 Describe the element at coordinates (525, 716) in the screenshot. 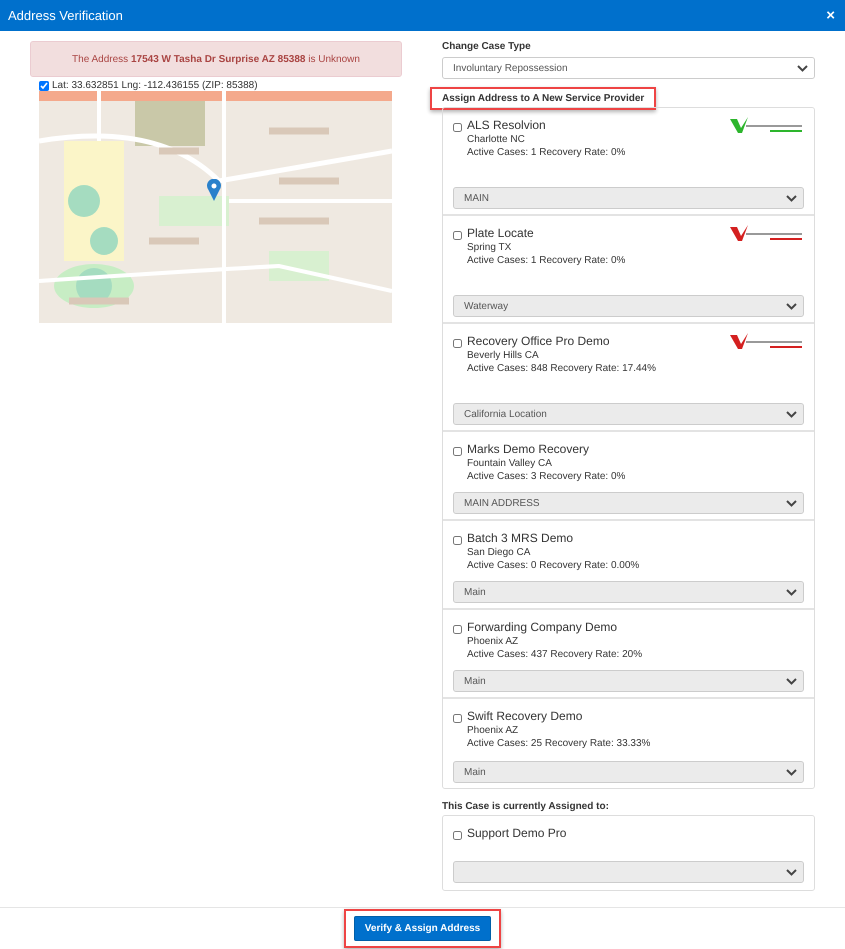

I see `provider-name: Swift Recovery Demo` at that location.